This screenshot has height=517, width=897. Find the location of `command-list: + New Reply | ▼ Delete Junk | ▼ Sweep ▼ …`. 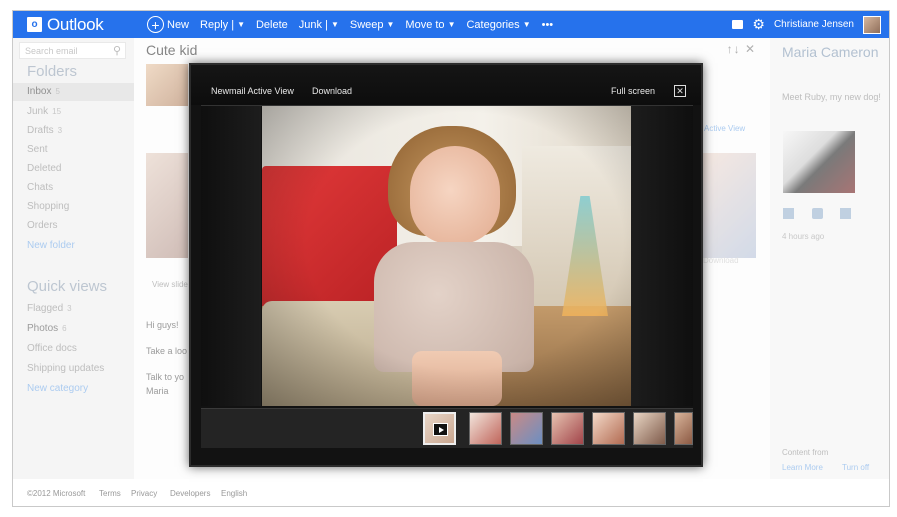

command-list: + New Reply | ▼ Delete Junk | ▼ Sweep ▼ … is located at coordinates (355, 24).